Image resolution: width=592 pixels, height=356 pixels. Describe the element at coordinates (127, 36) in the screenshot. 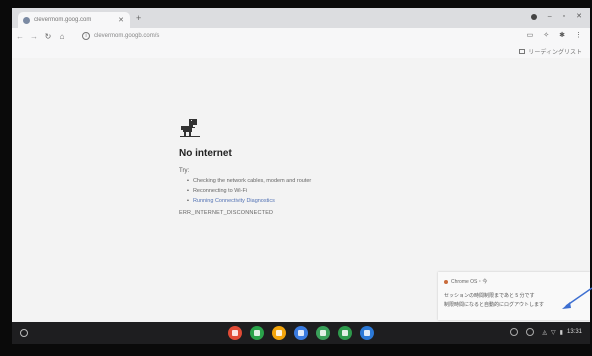

I see `url-text: clevermom.googb.com/s` at that location.